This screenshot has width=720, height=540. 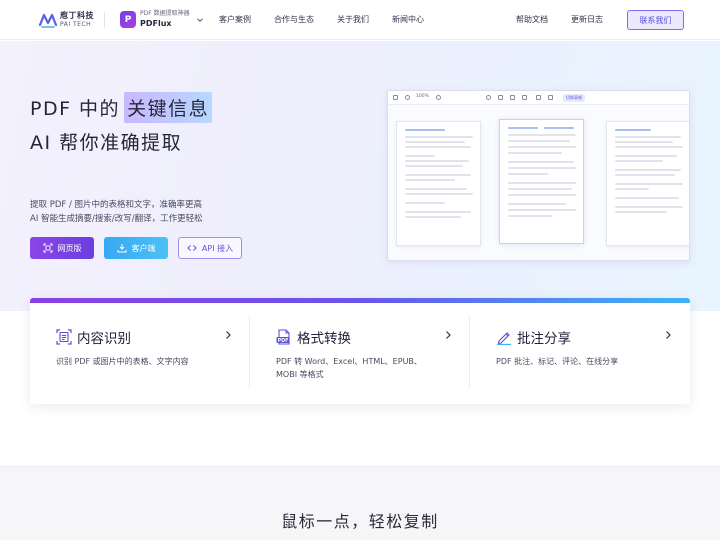 I want to click on feature-description: 识别 PDF 或图片中的表格、文字内容, so click(x=122, y=361).